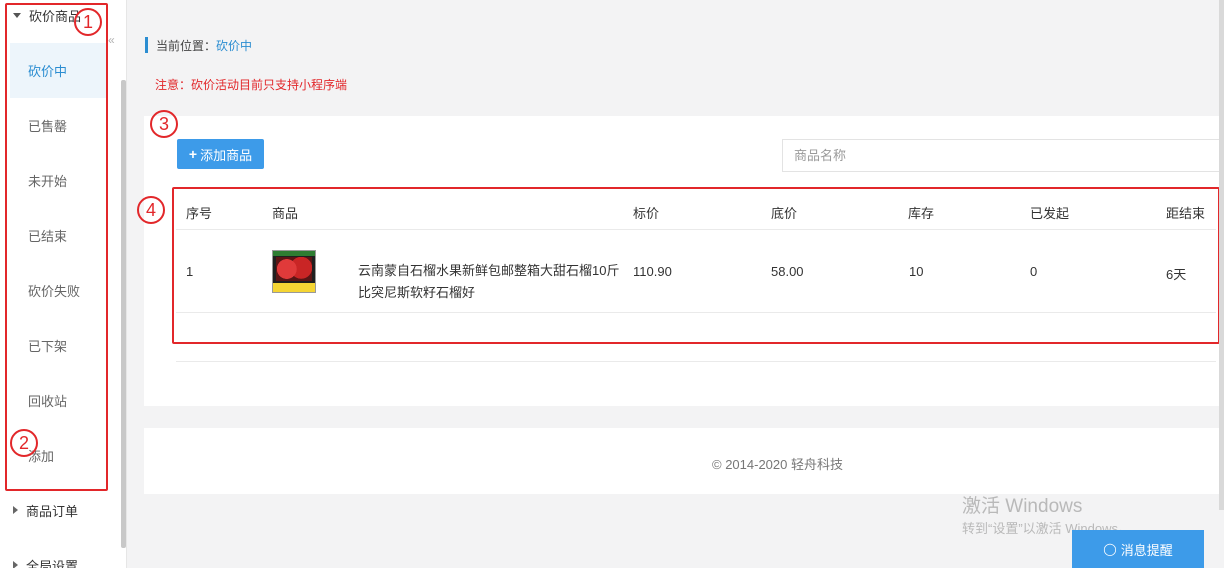  What do you see at coordinates (88, 22) in the screenshot?
I see `annotation-badge: 1` at bounding box center [88, 22].